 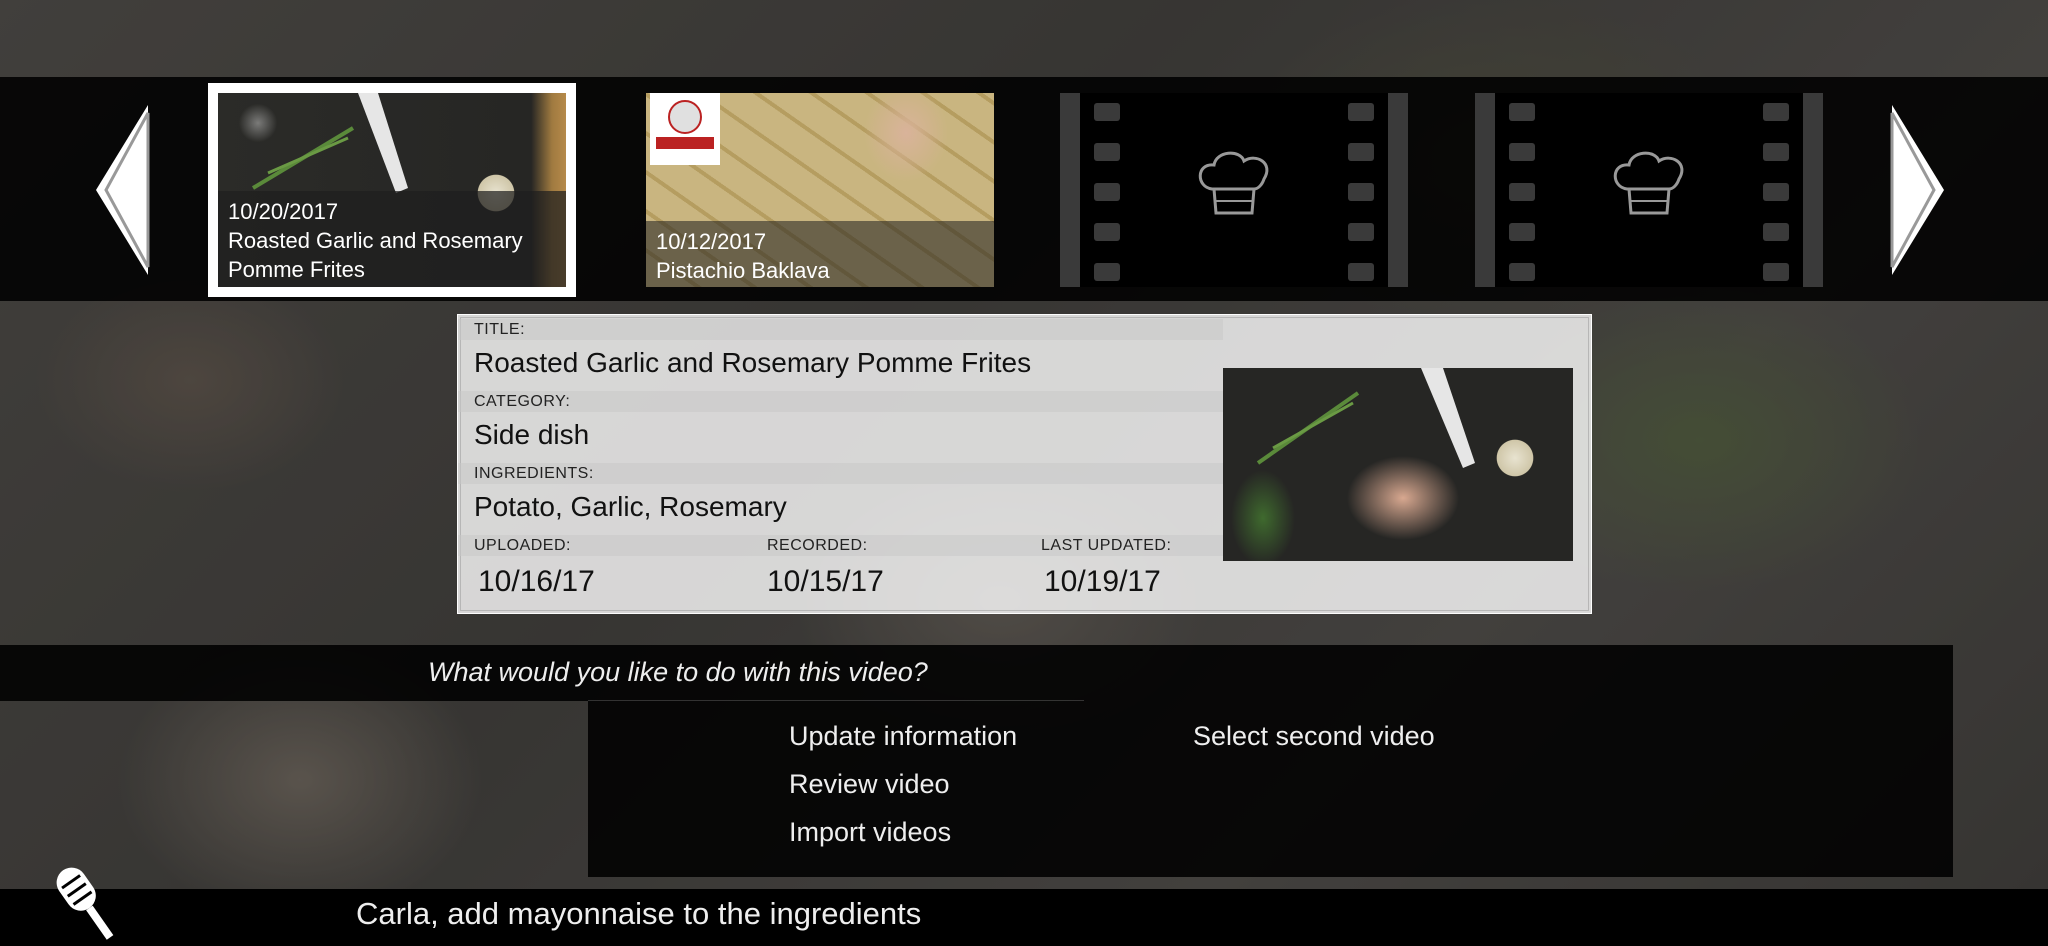 What do you see at coordinates (126, 190) in the screenshot?
I see `chevron-left-icon` at bounding box center [126, 190].